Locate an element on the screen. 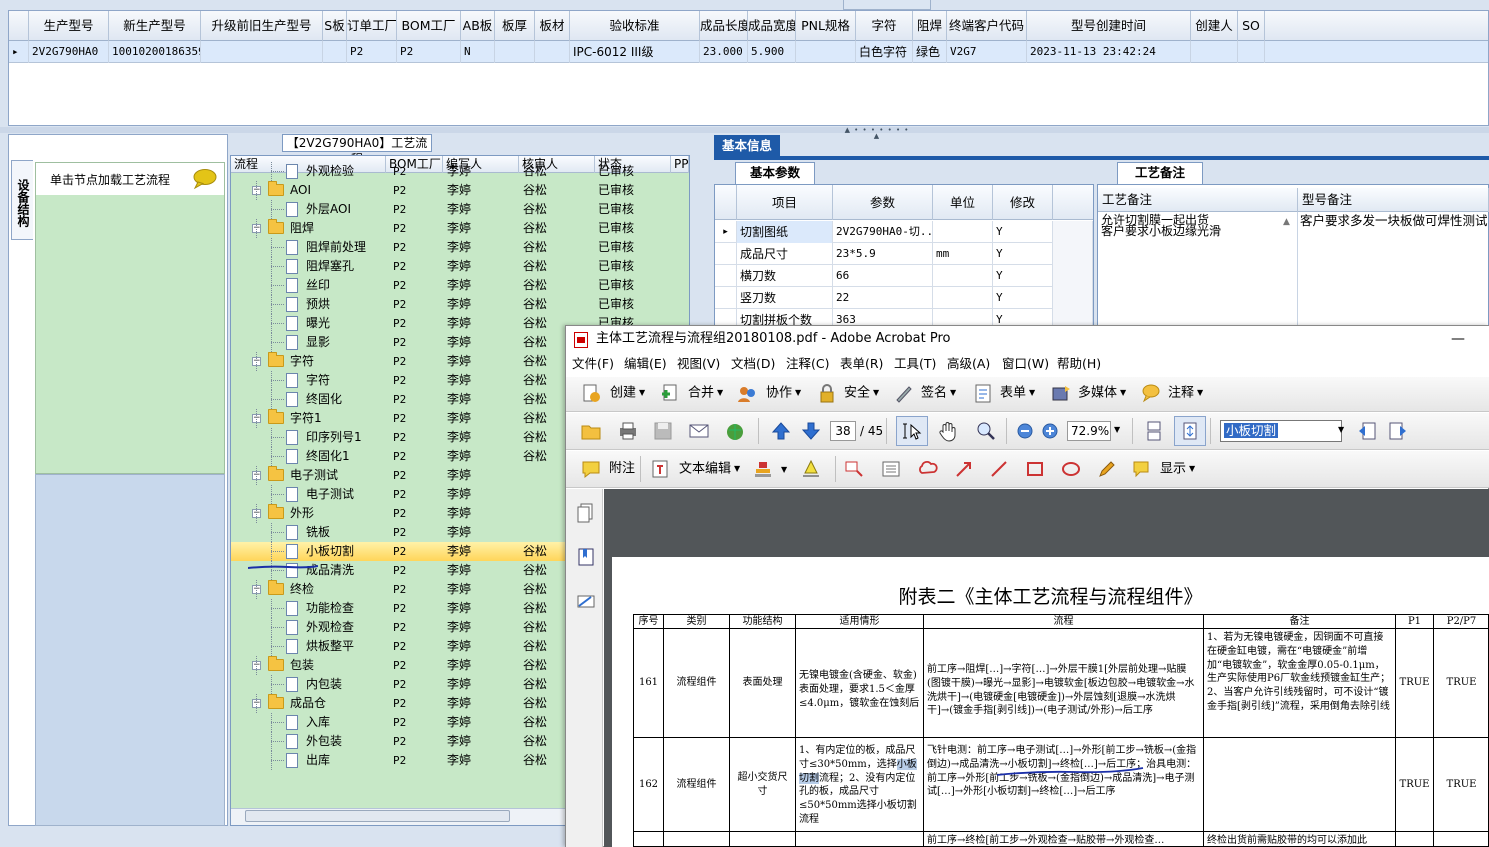 This screenshot has width=1489, height=847. bookmarks-panel-icon is located at coordinates (586, 557).